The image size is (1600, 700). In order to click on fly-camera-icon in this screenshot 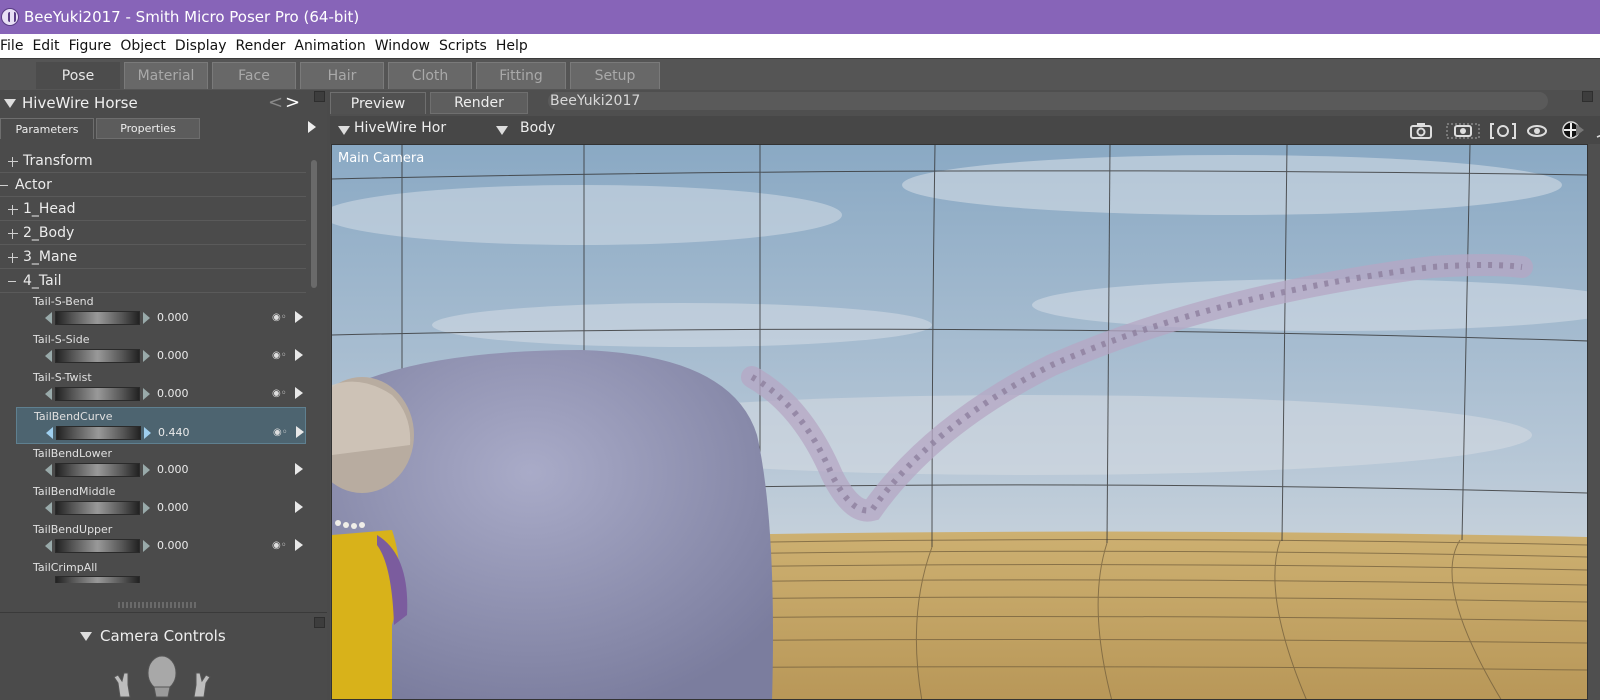, I will do `click(1597, 130)`.